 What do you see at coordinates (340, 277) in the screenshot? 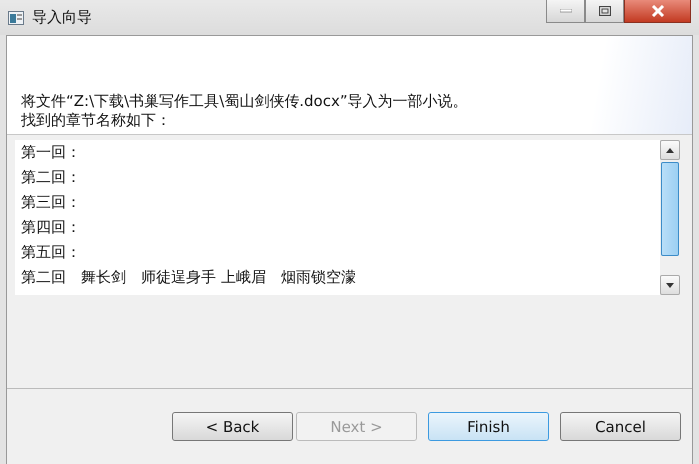
I see `chapter-item: 第二回 舞长剑 师徒逞身手 上峨眉 烟雨锁空濛` at bounding box center [340, 277].